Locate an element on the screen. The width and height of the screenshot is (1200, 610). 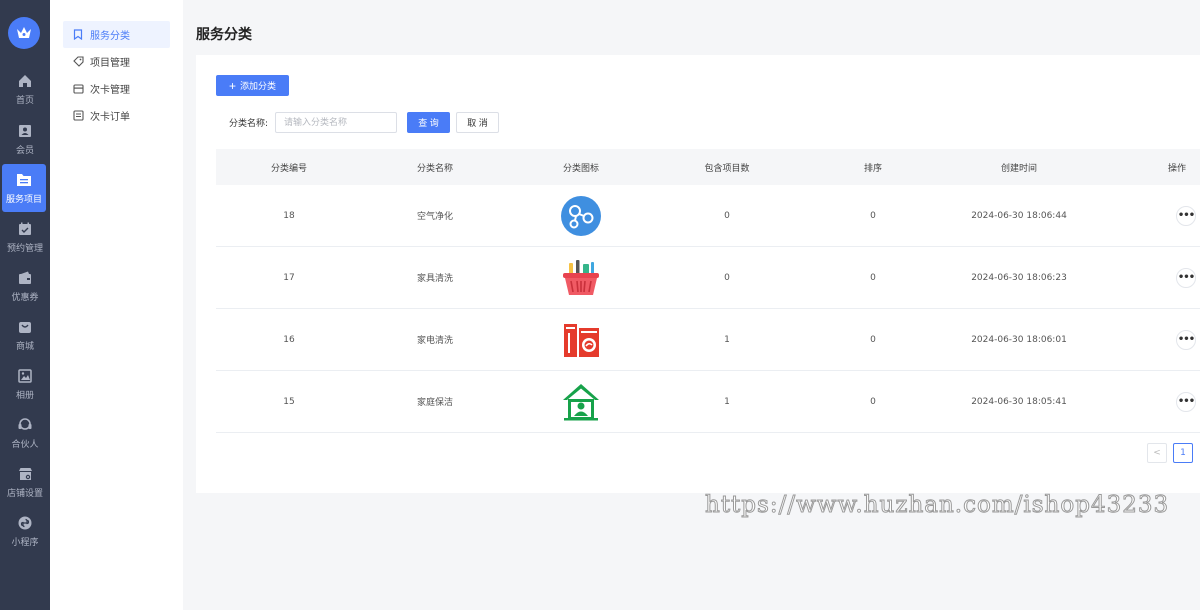
store-icon is located at coordinates (25, 474).